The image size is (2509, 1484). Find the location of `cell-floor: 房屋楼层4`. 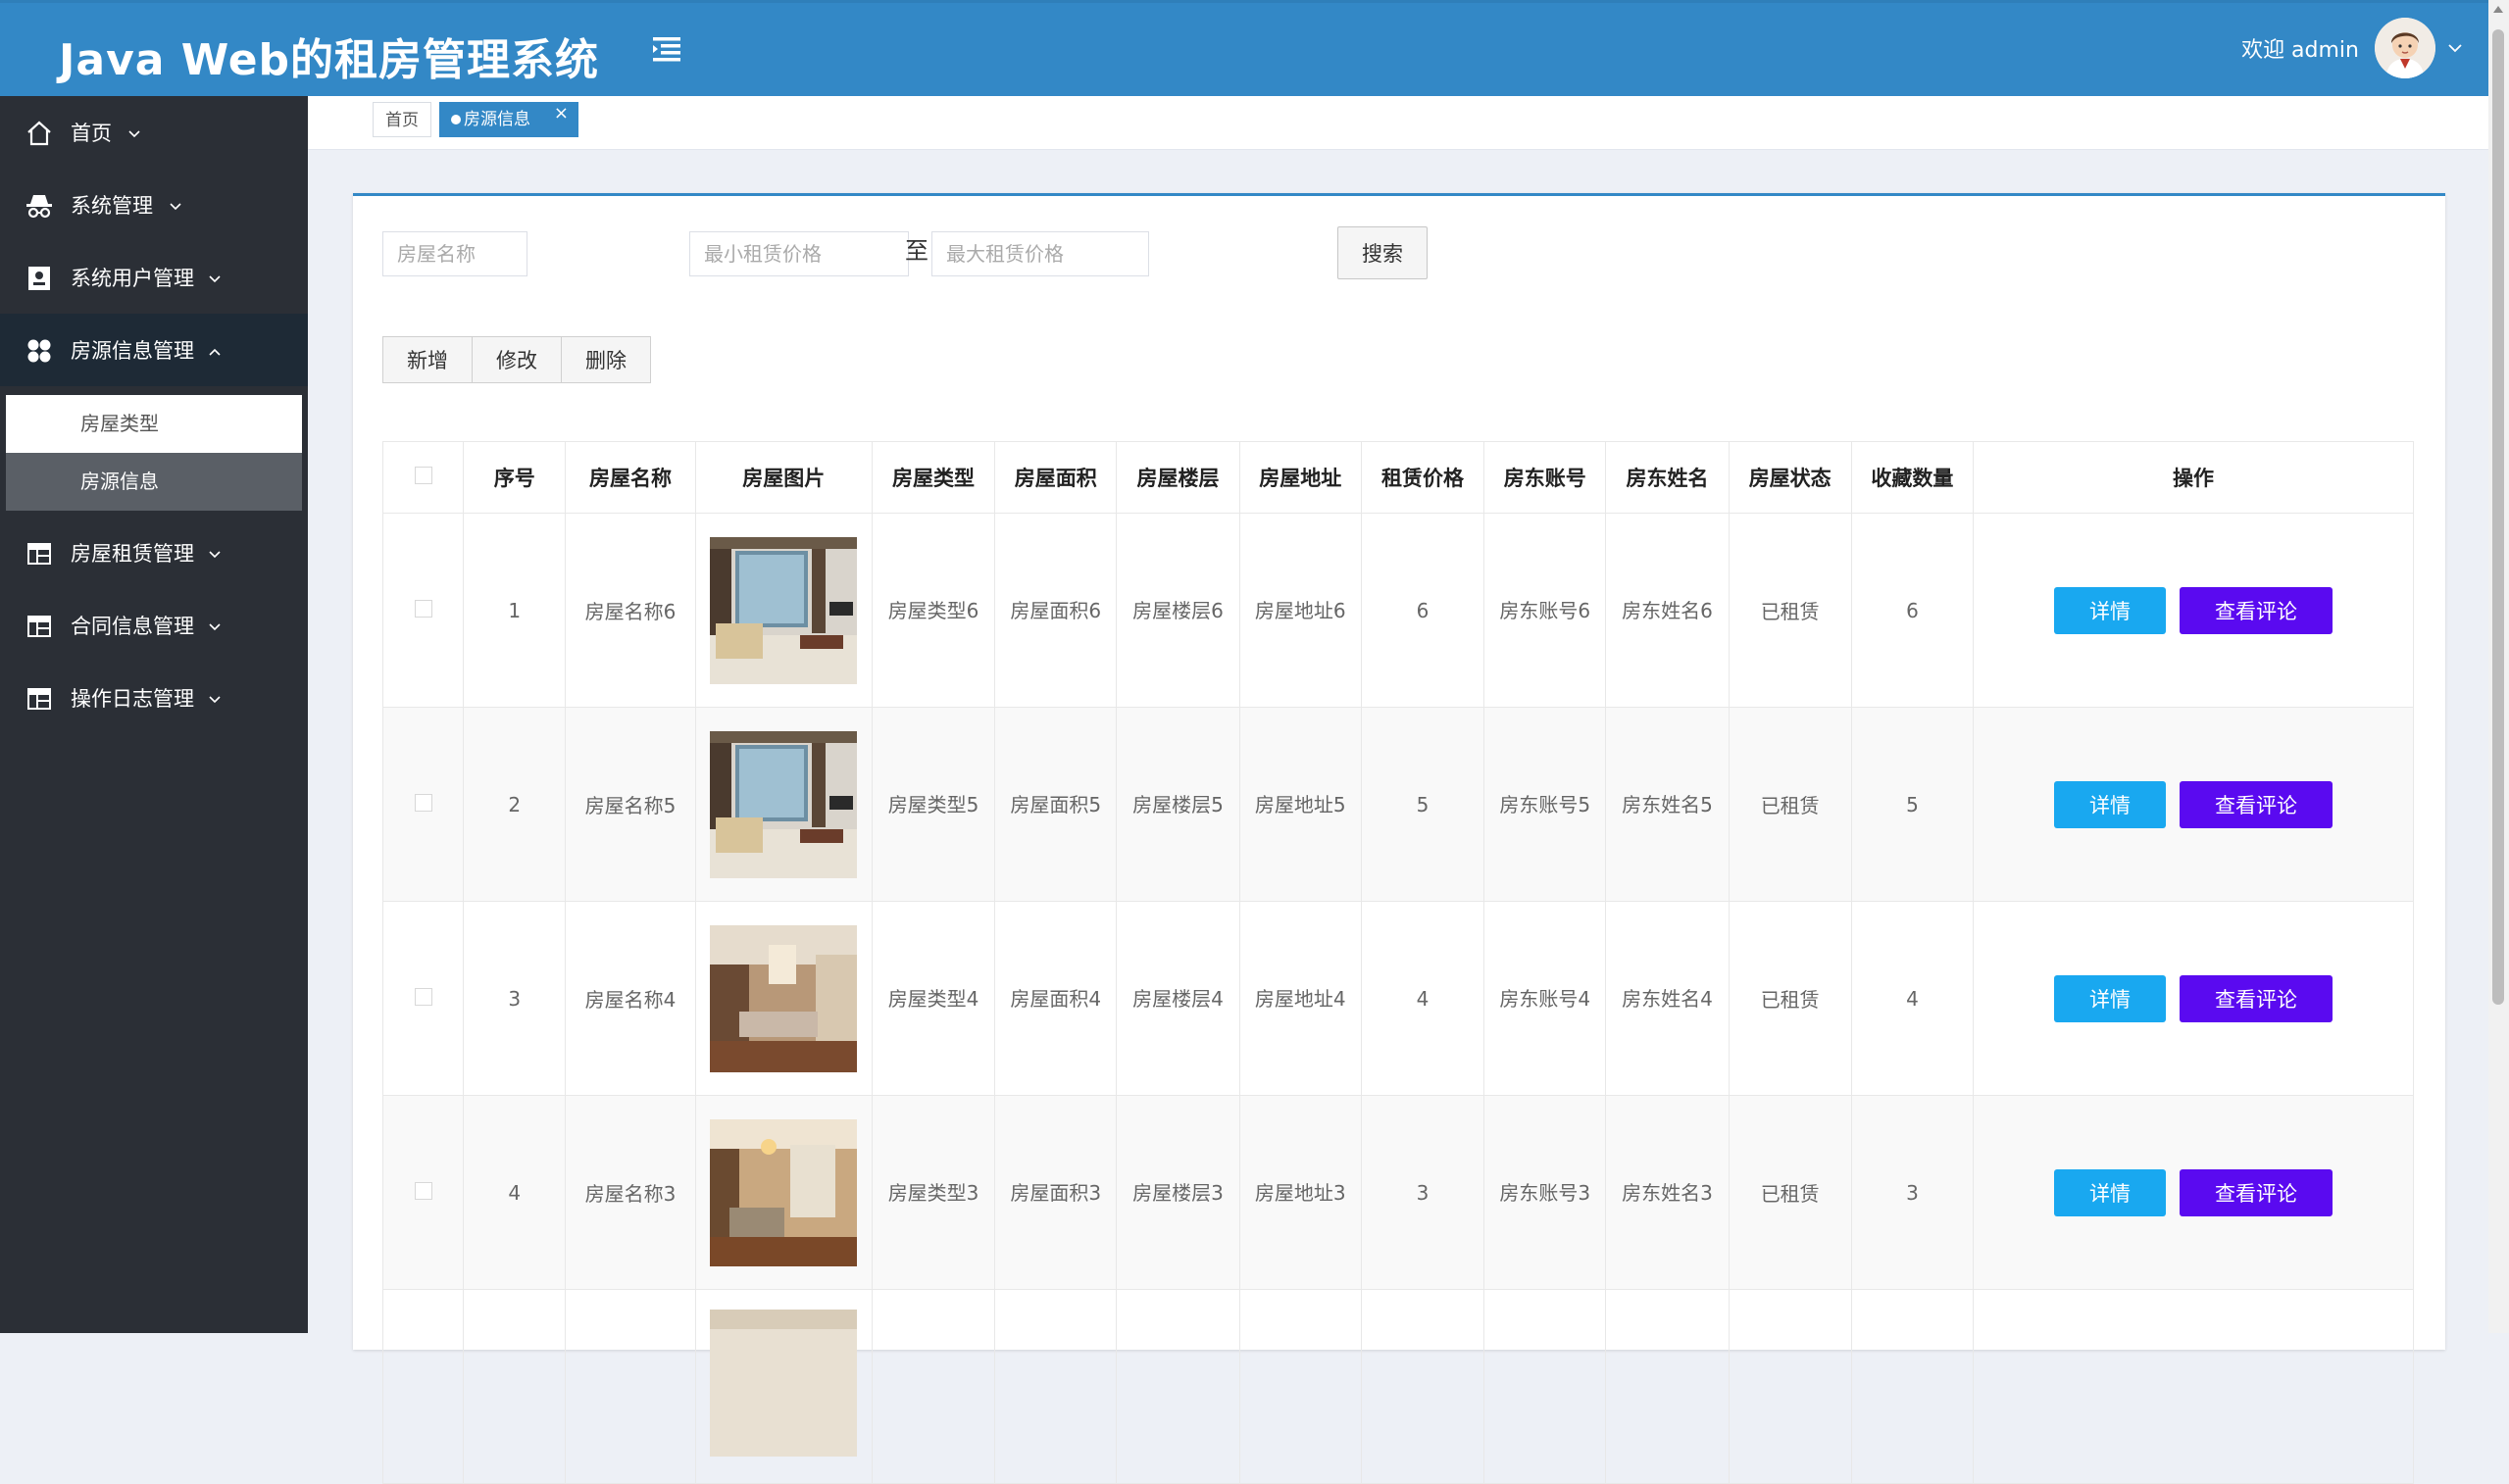

cell-floor: 房屋楼层4 is located at coordinates (1178, 999).